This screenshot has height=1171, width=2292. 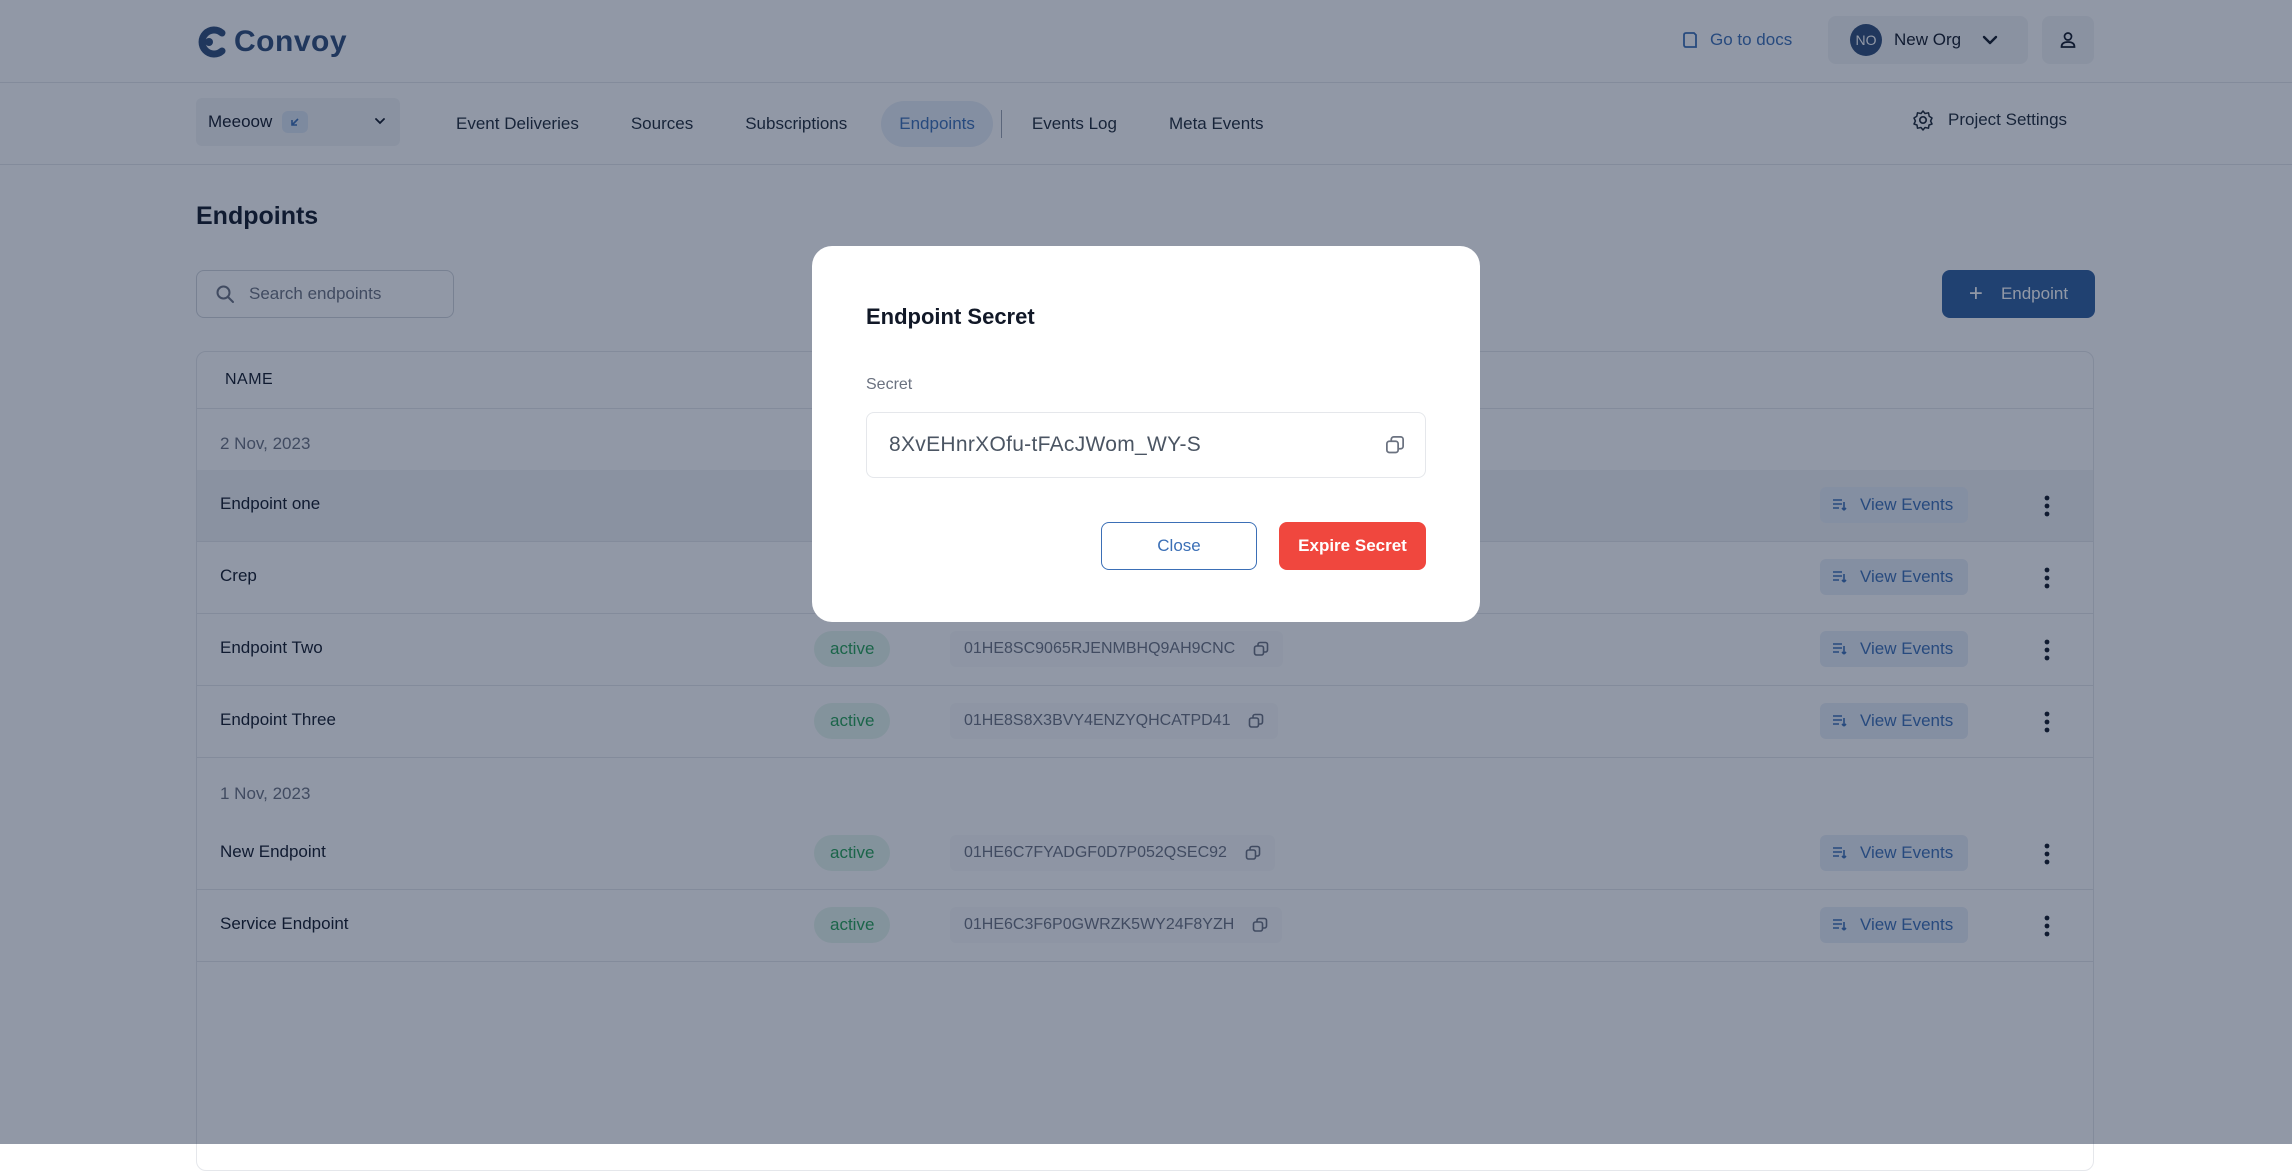 I want to click on secret-value: 8XvEHnrXOfu-tFAcJWom_WY-S, so click(x=1045, y=444).